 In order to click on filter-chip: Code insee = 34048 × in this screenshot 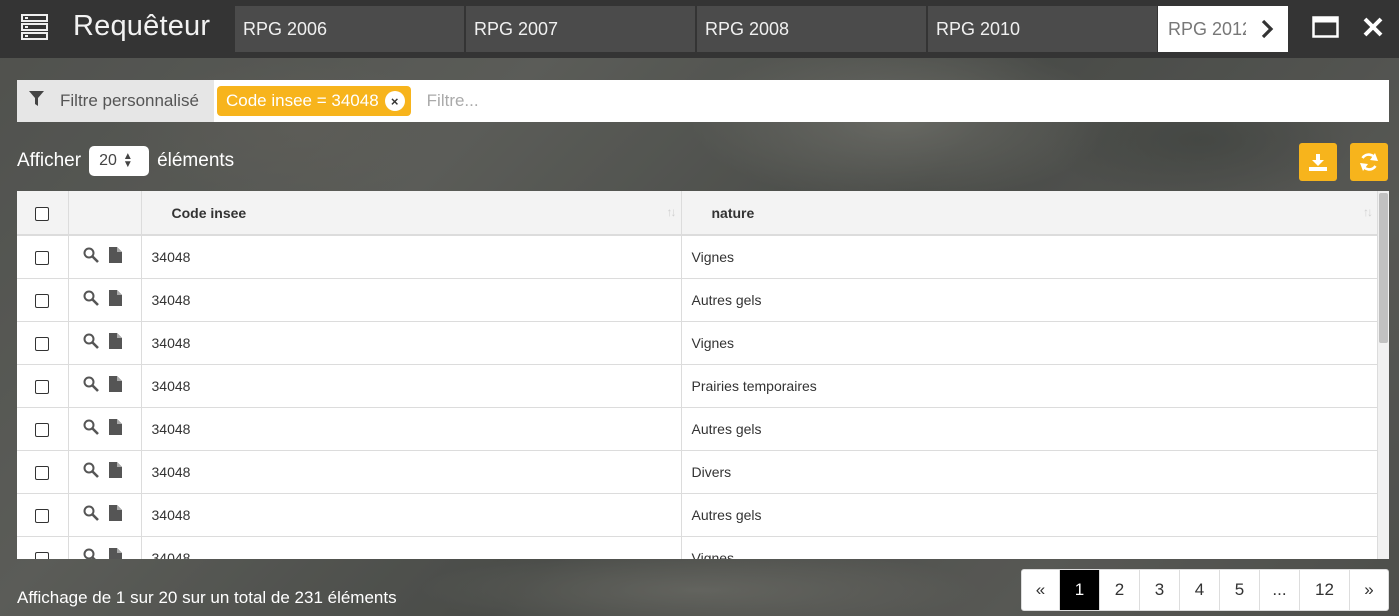, I will do `click(314, 101)`.